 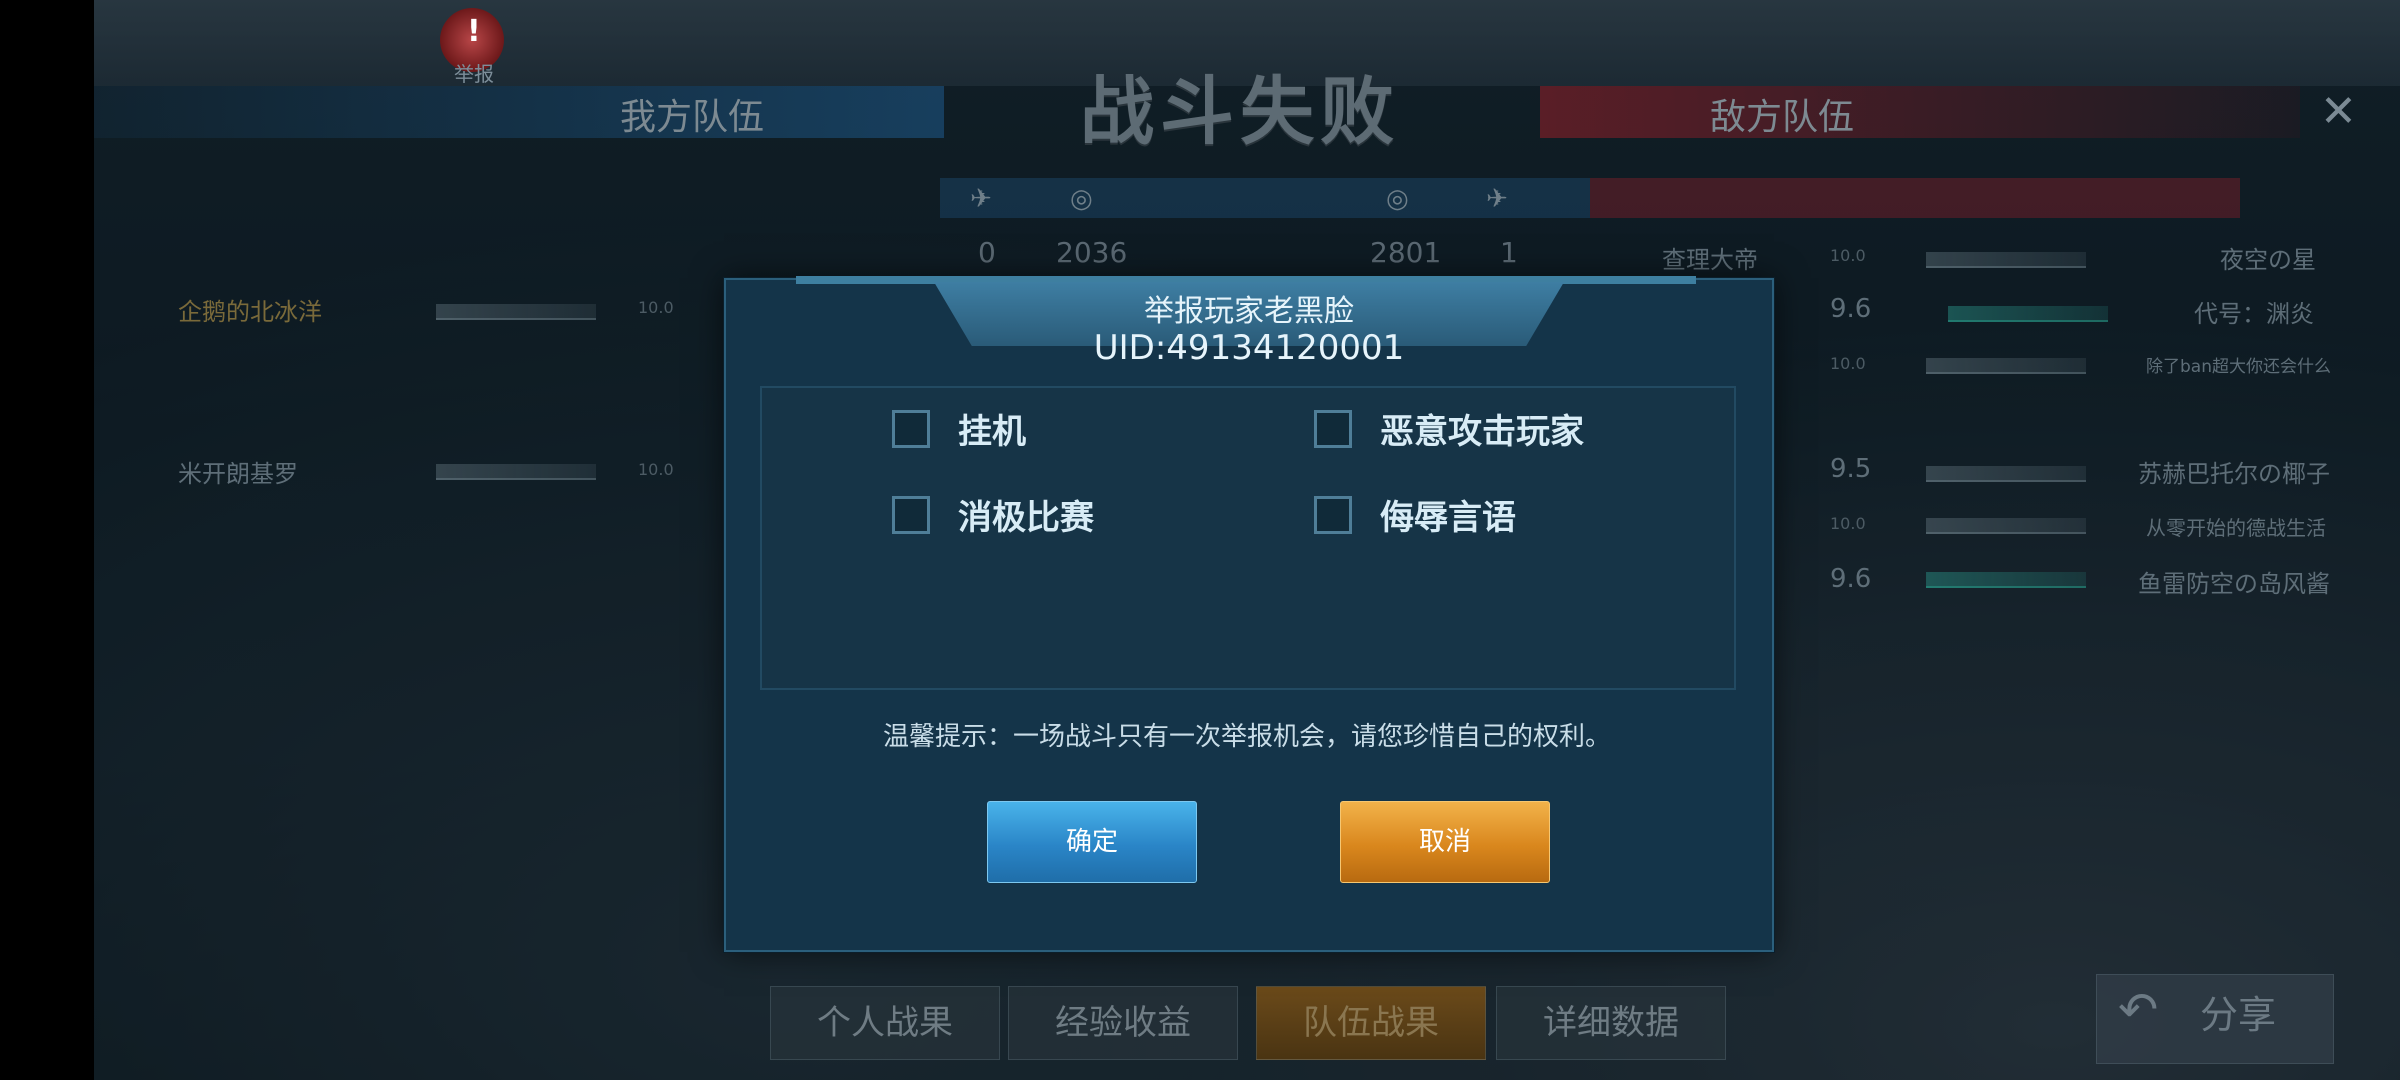 I want to click on tab-detailed-data: 详细数据, so click(x=1611, y=1023).